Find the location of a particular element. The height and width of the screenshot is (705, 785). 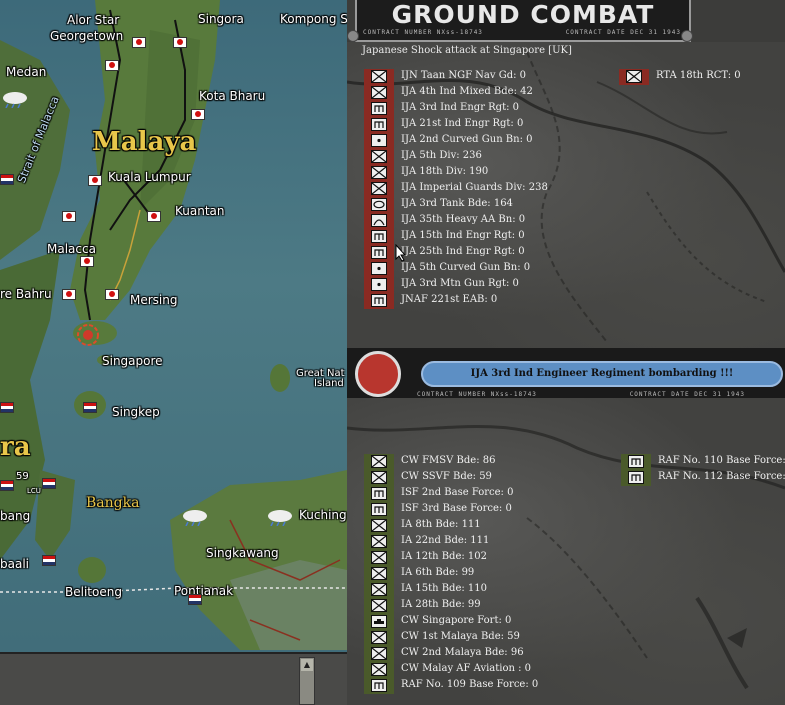

mouse-pointer-icon is located at coordinates (401, 253).